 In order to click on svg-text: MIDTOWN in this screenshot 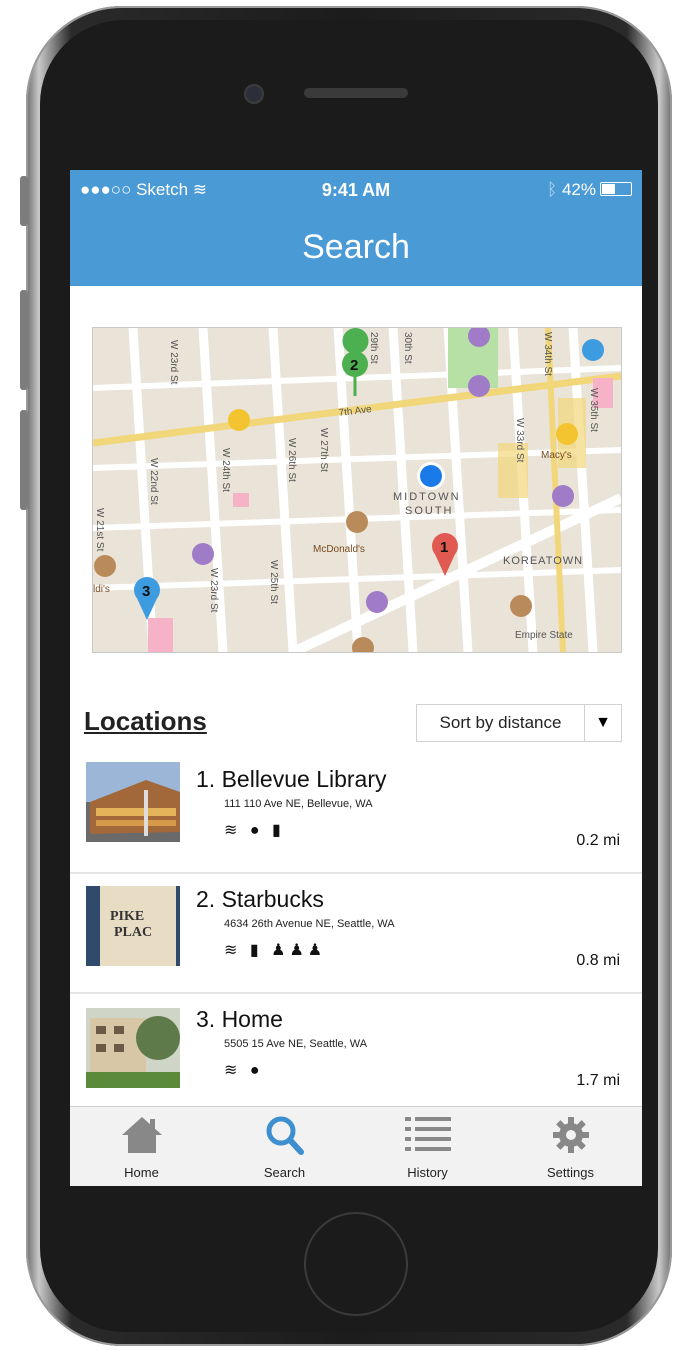, I will do `click(427, 497)`.